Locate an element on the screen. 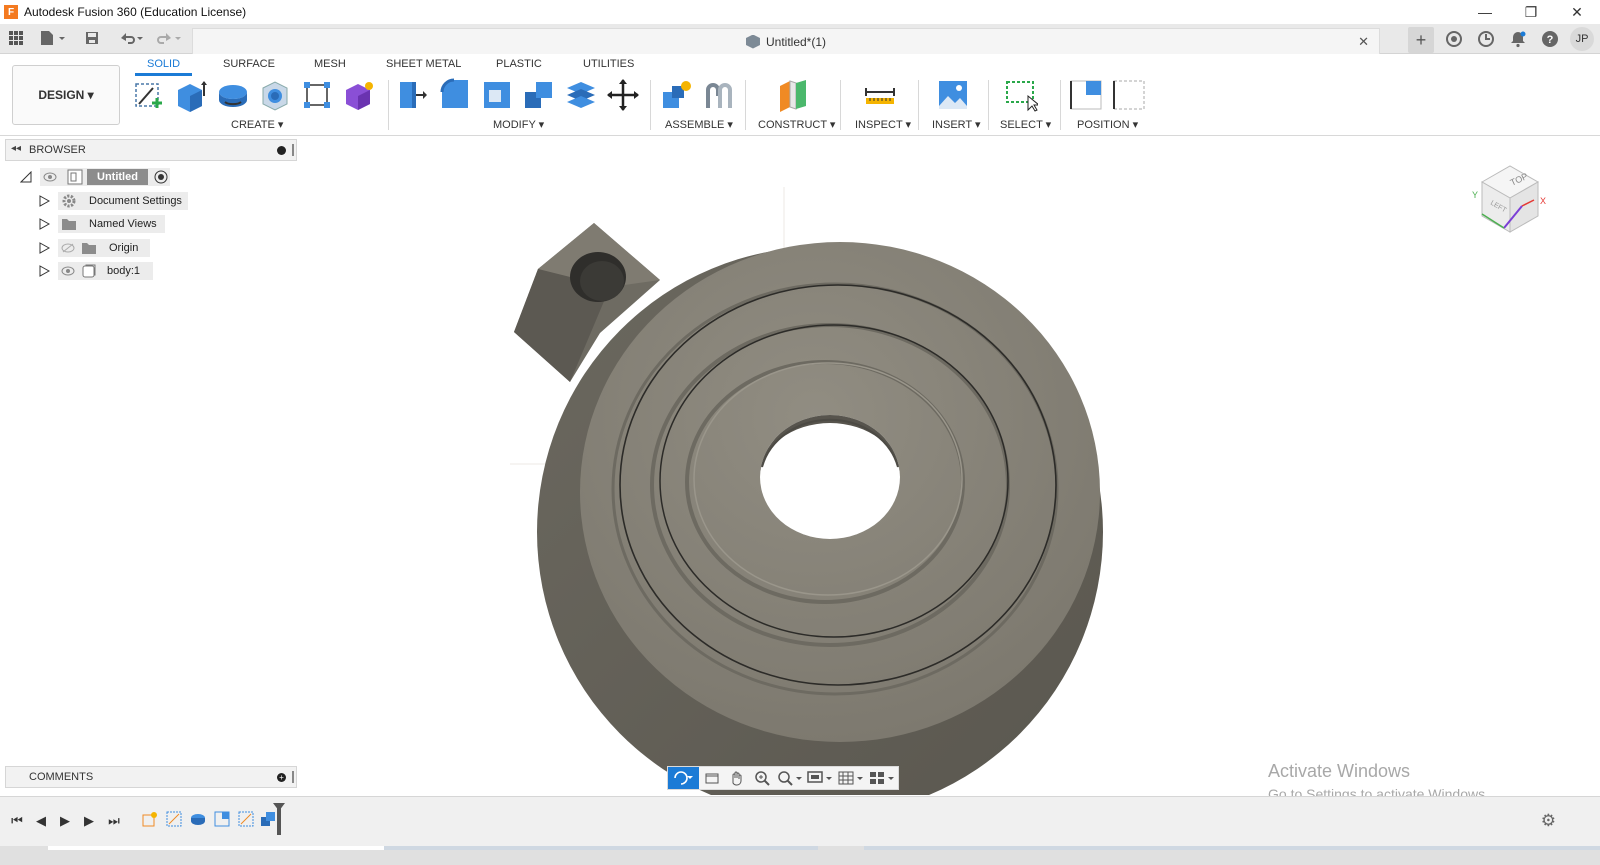 The height and width of the screenshot is (865, 1600). hidden-eye-icon is located at coordinates (68, 248).